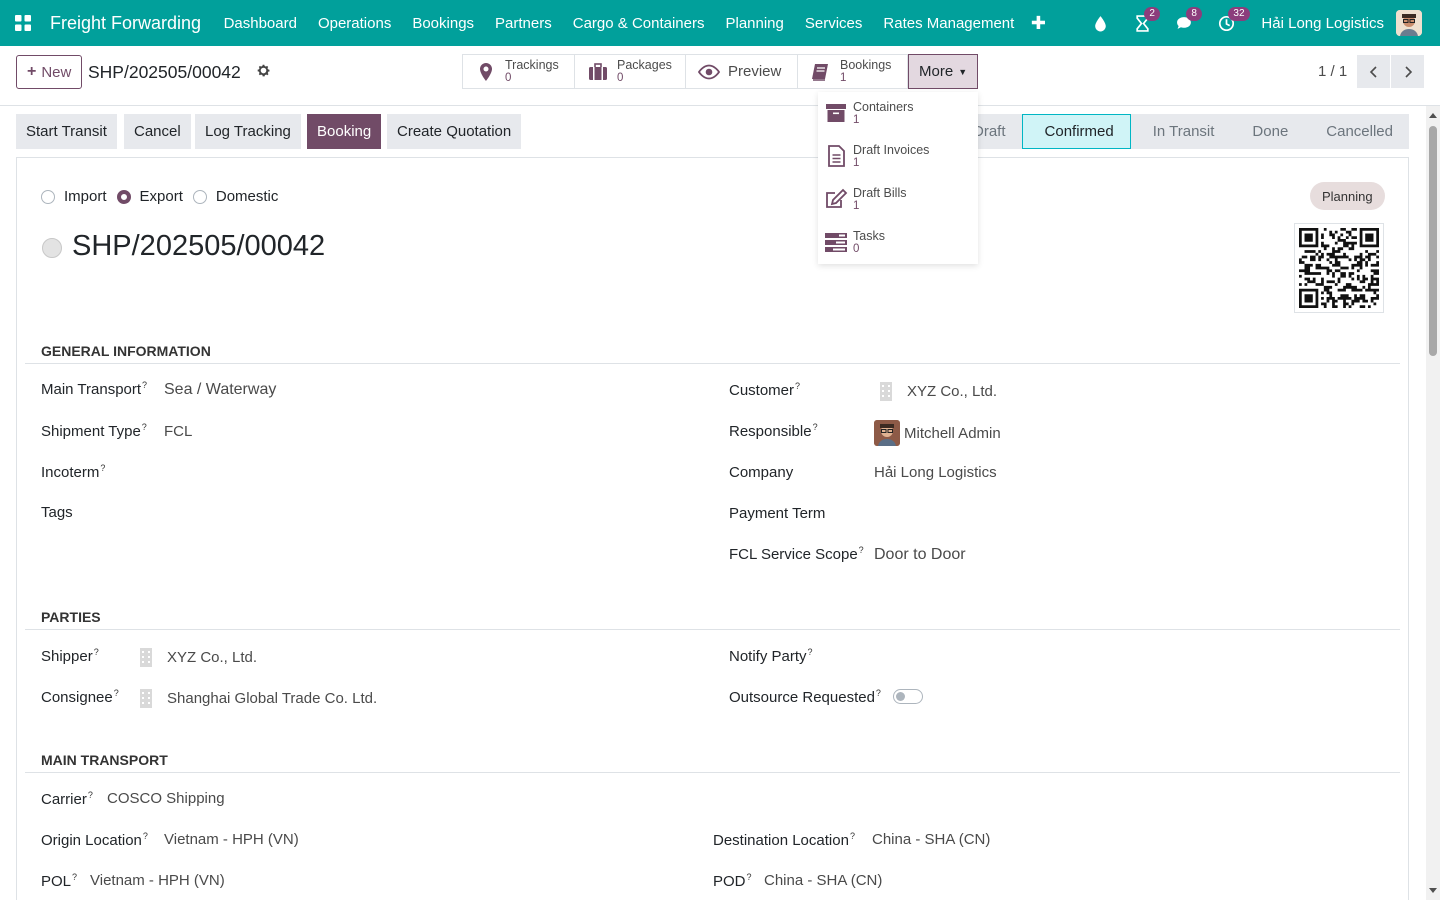  What do you see at coordinates (853, 71) in the screenshot?
I see `bookings-smart-button: Bookings 1` at bounding box center [853, 71].